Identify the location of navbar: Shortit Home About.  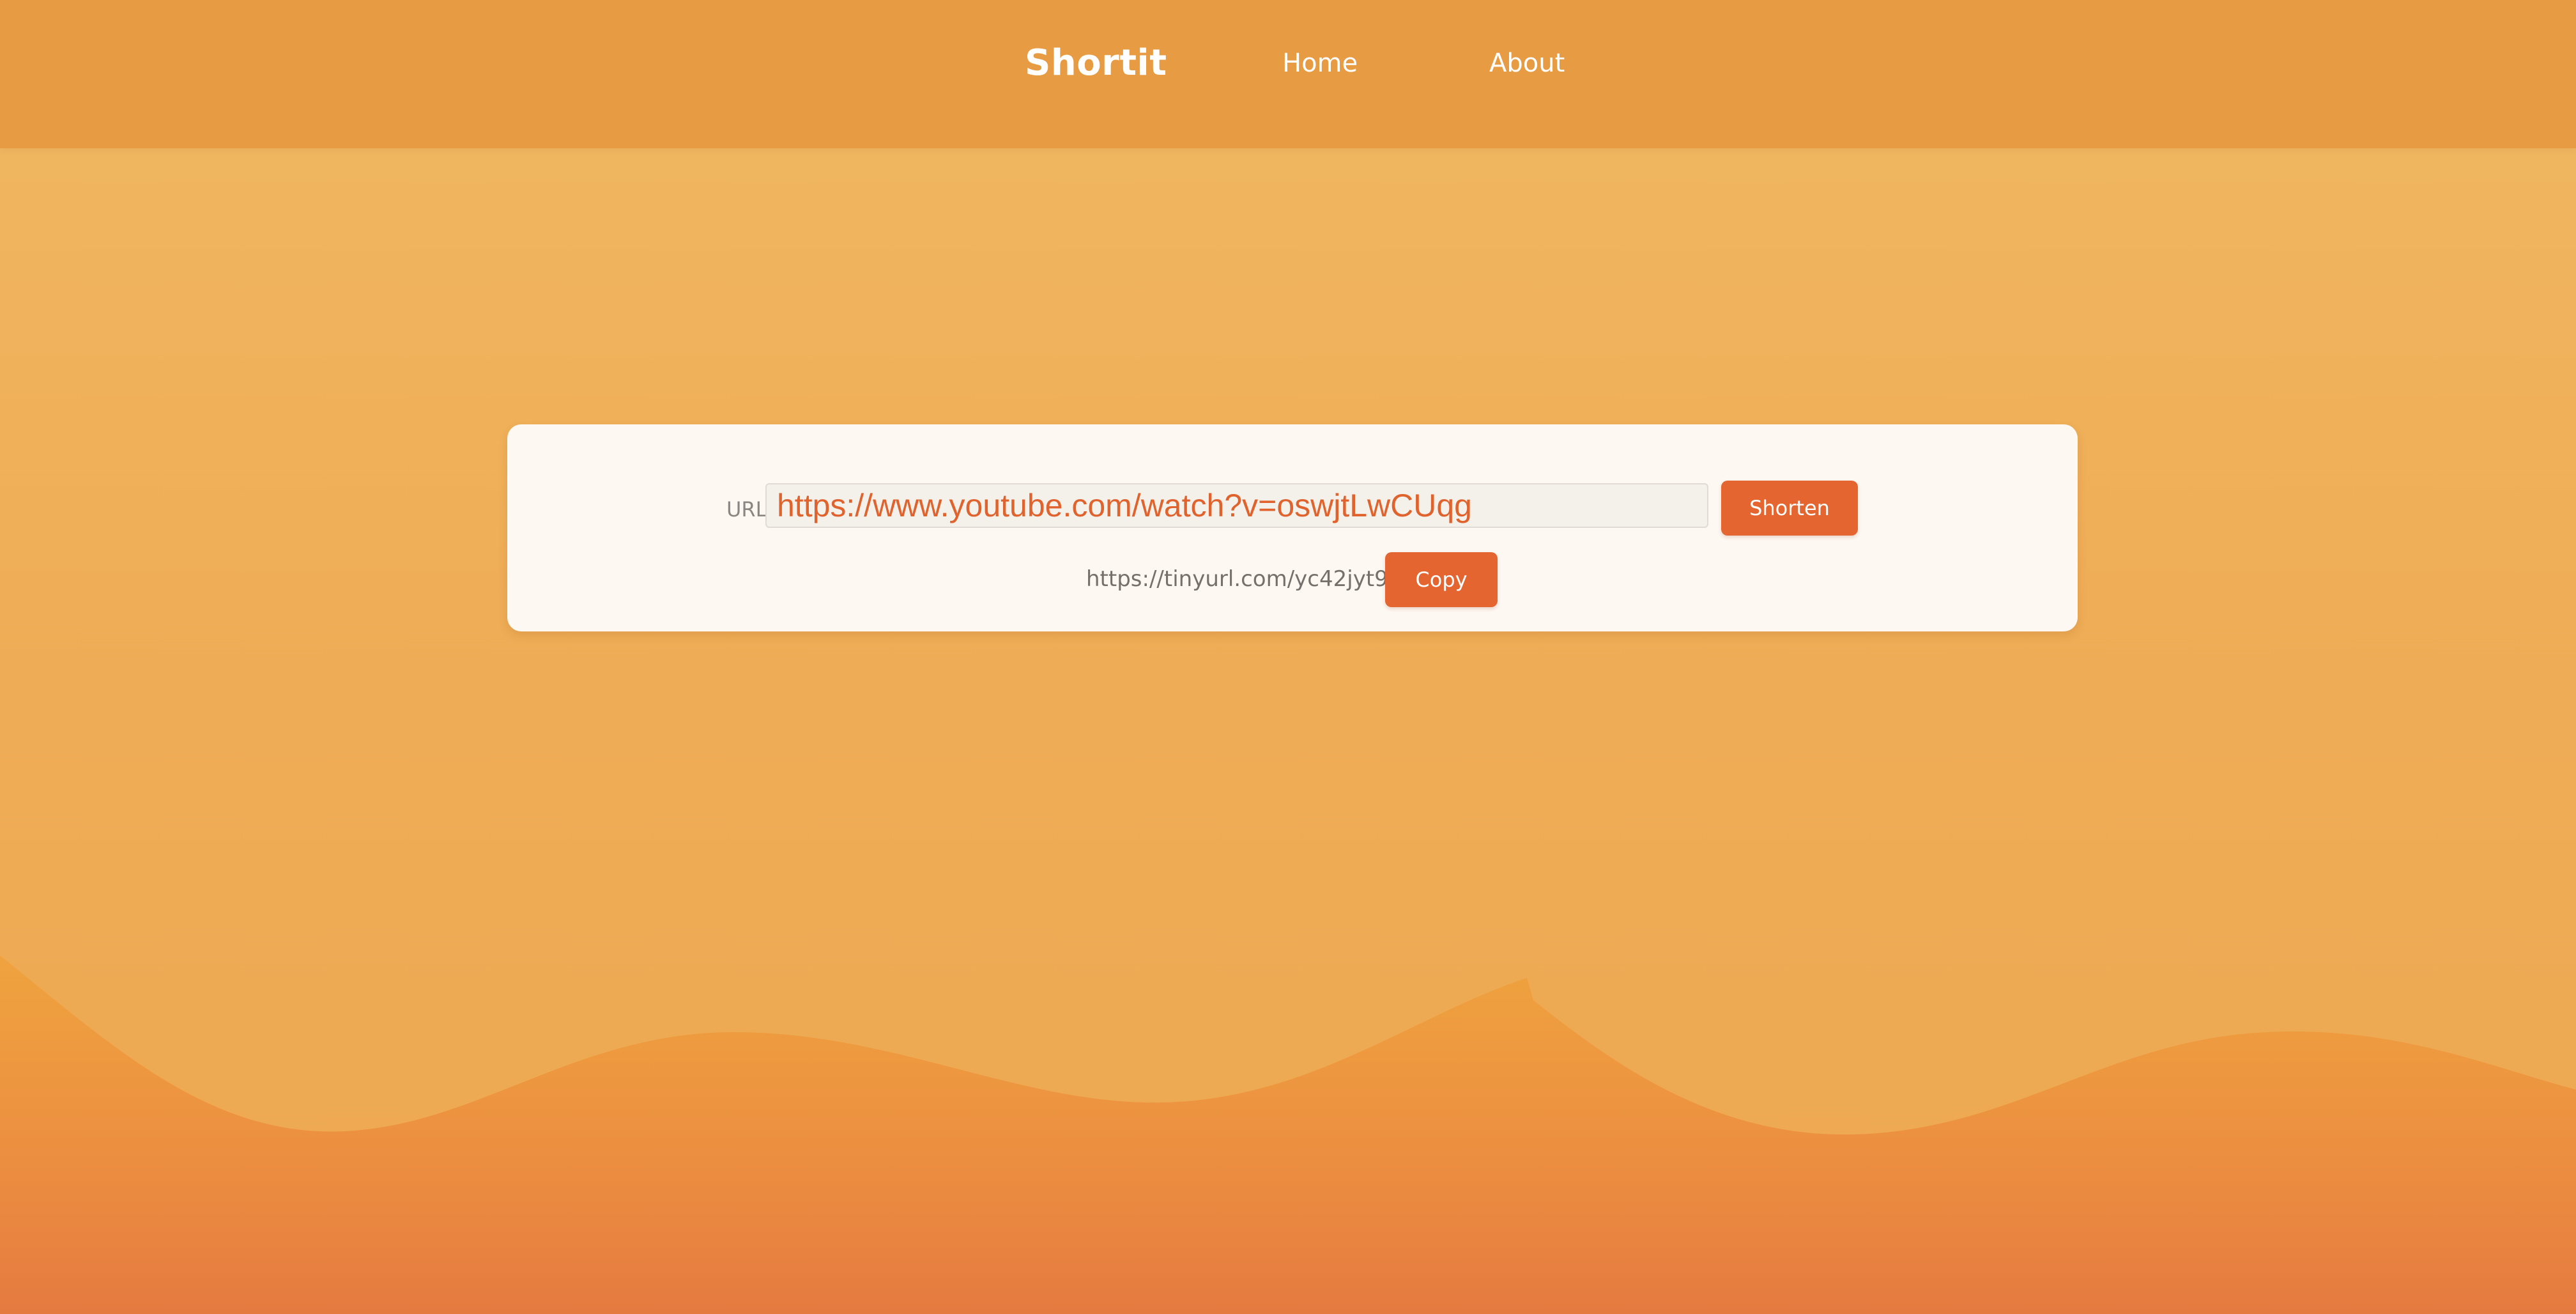
(1288, 74).